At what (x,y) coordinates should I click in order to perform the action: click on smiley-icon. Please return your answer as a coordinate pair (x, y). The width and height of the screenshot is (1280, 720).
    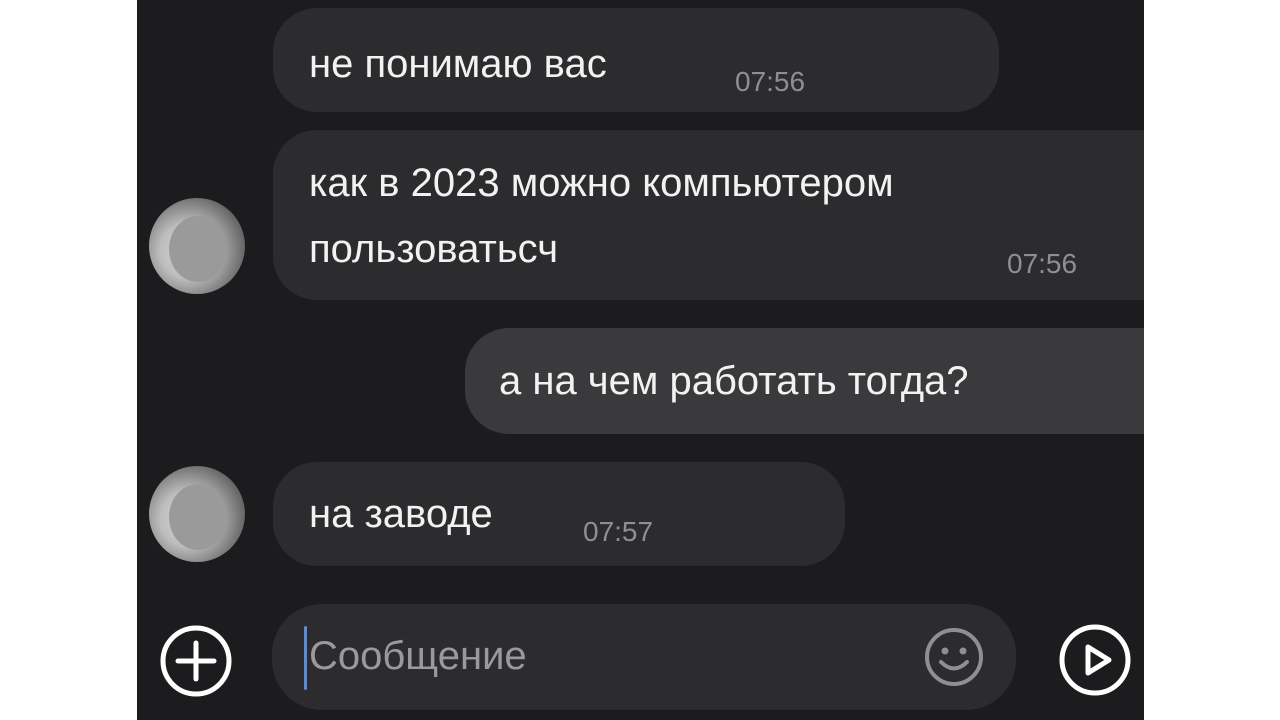
    Looking at the image, I should click on (954, 657).